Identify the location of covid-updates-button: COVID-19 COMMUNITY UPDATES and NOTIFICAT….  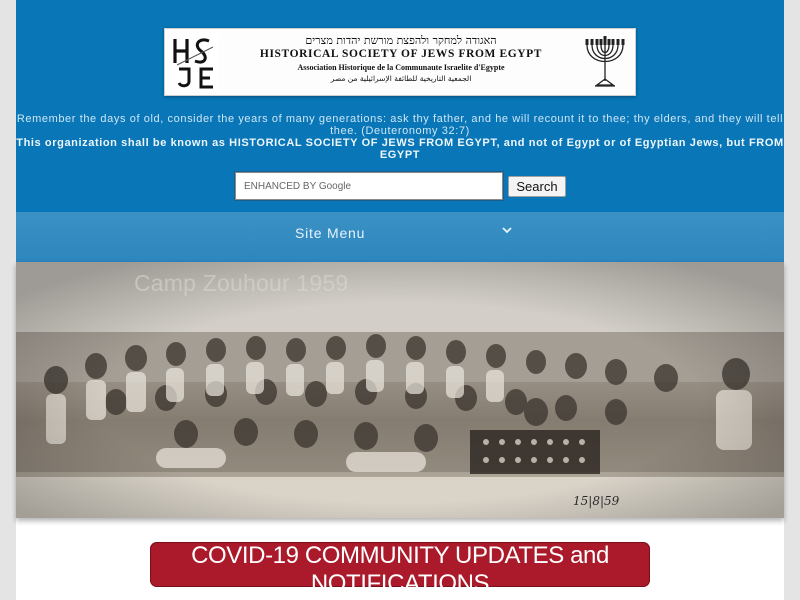
(400, 569).